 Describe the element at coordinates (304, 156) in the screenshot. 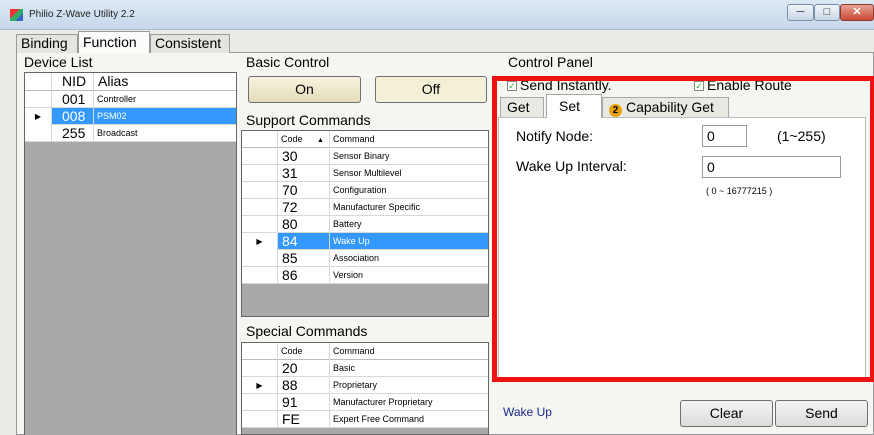

I see `code-cell: 30` at that location.